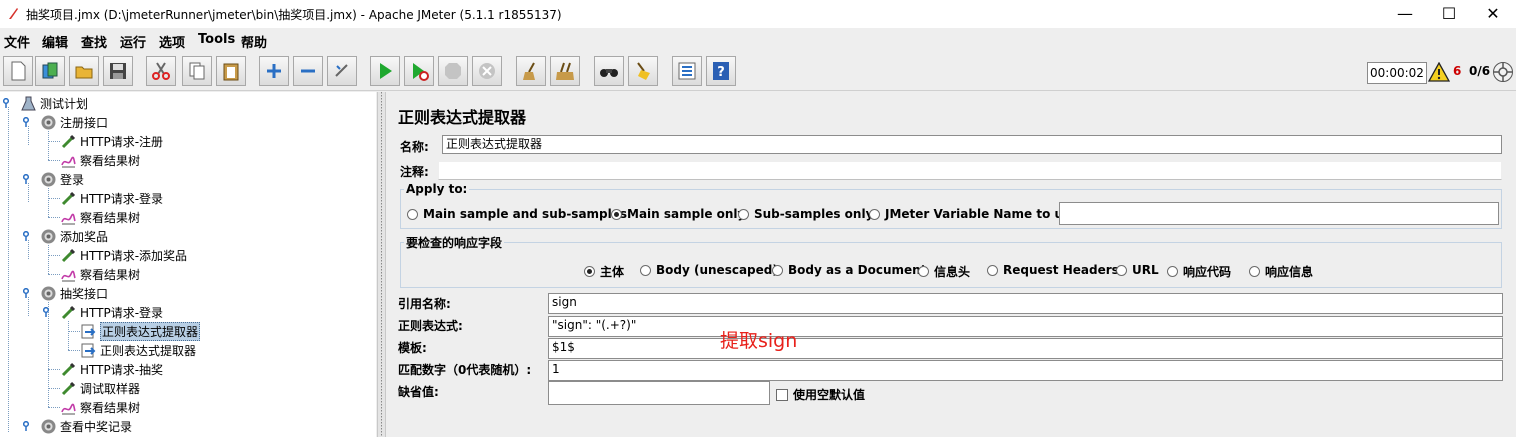 The image size is (1516, 437). Describe the element at coordinates (687, 71) in the screenshot. I see `function-helper-button` at that location.